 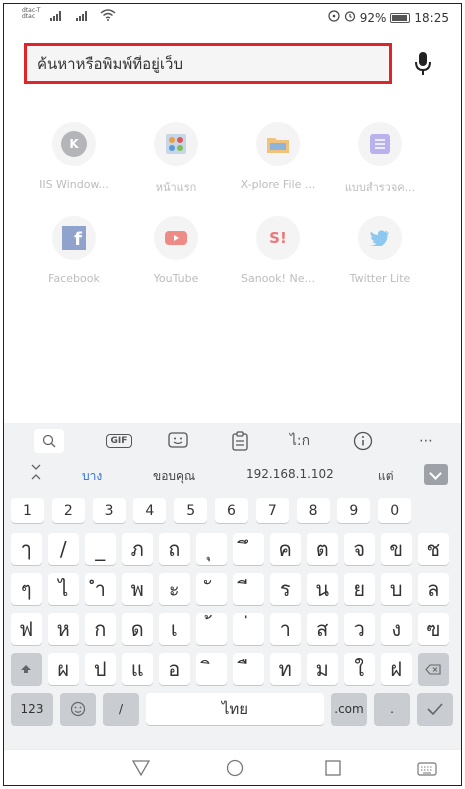 I want to click on character-key: ุ, so click(x=211, y=549).